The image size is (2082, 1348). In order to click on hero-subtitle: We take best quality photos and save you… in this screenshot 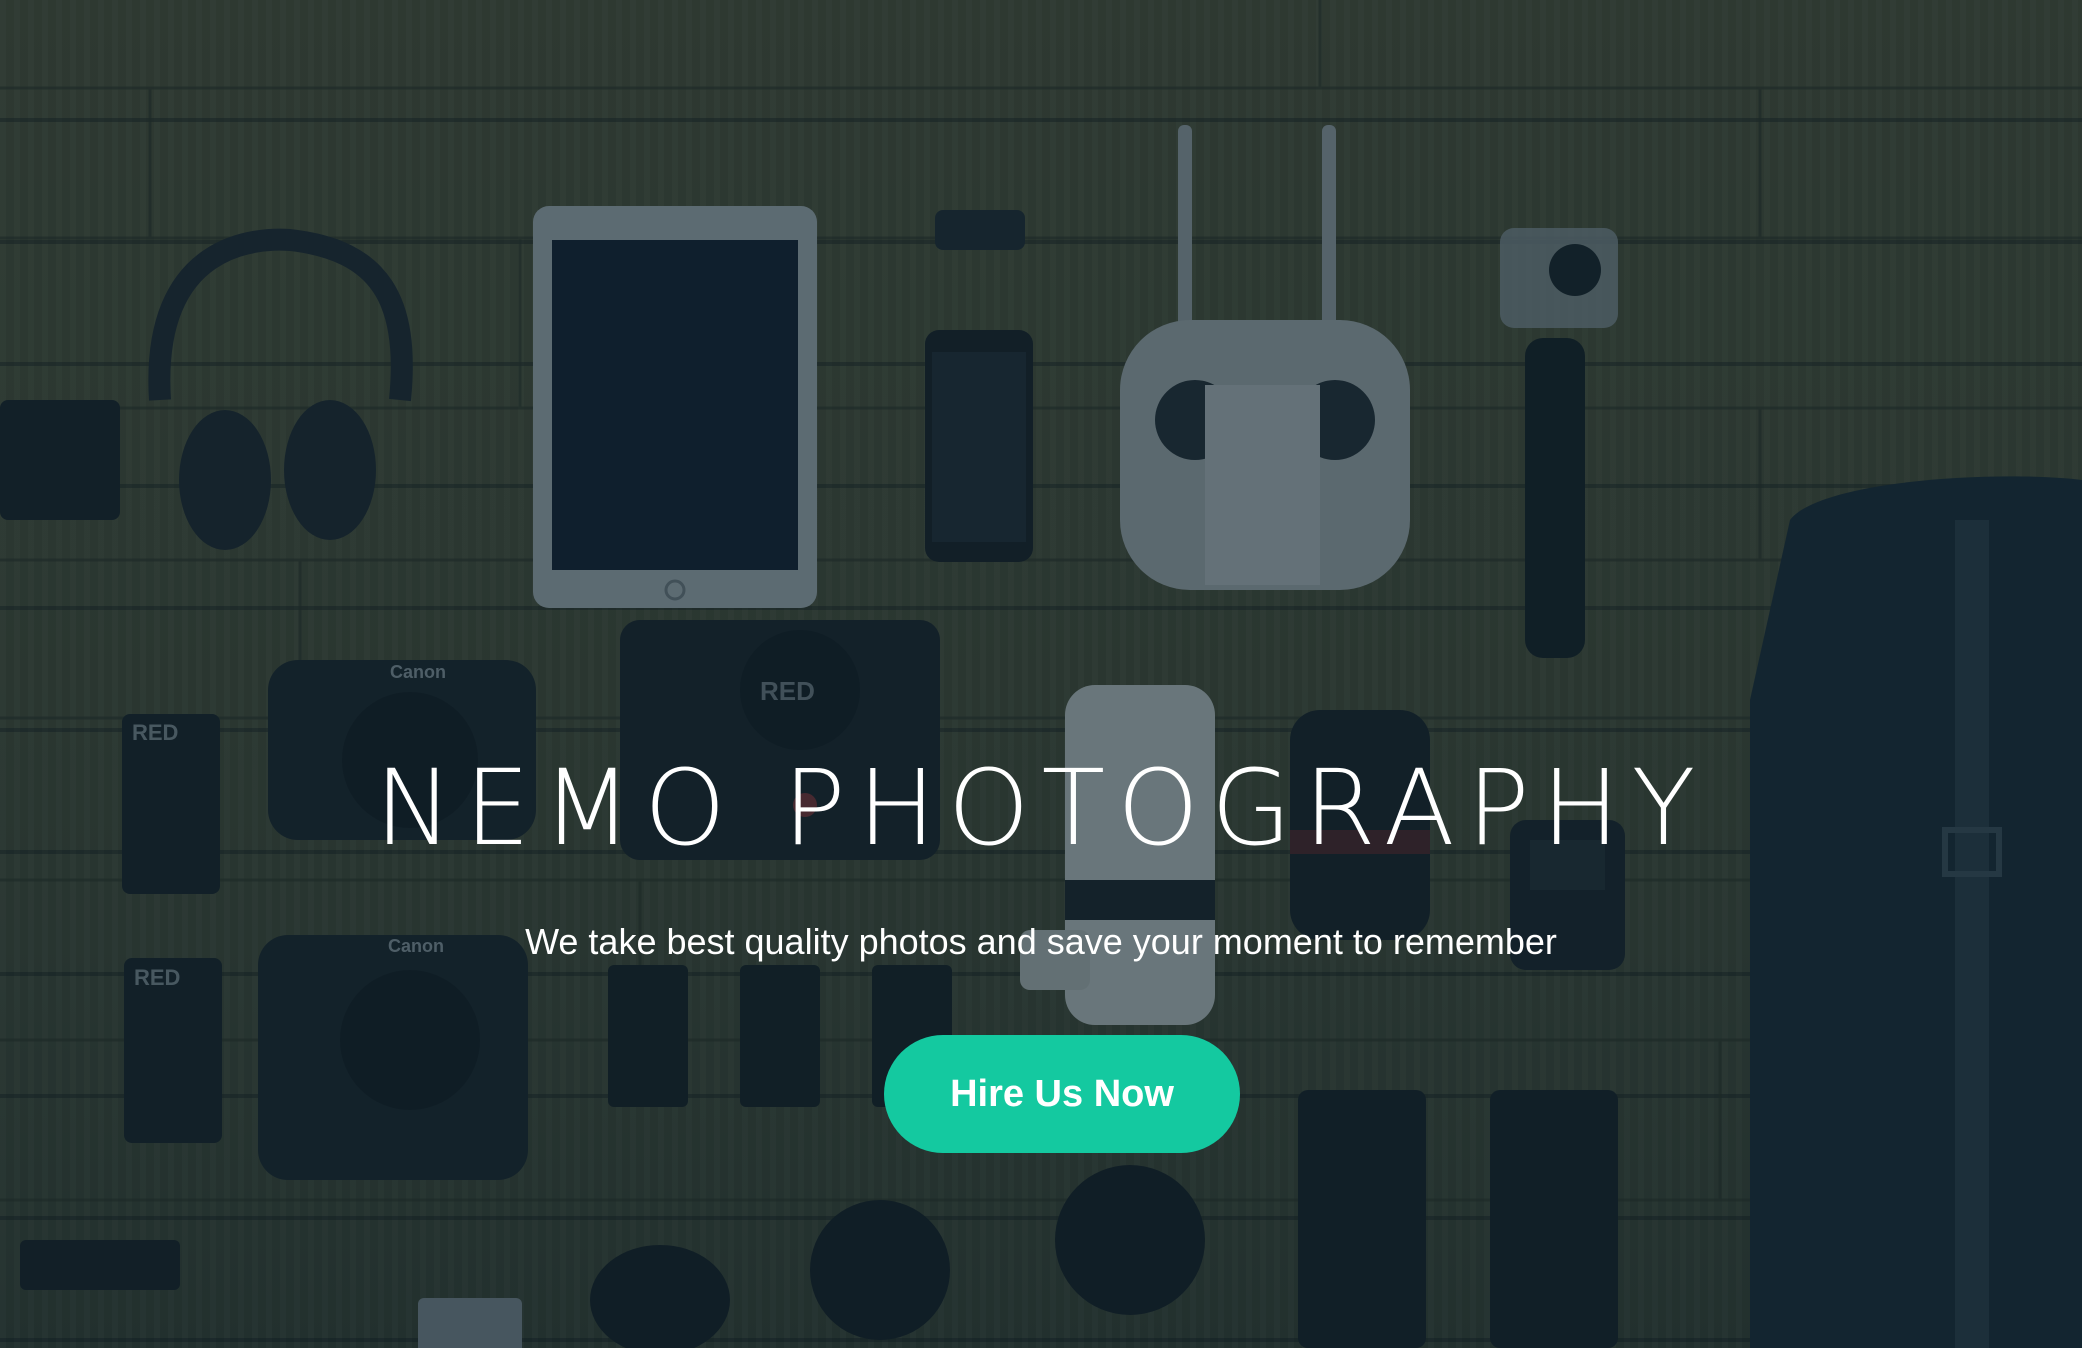, I will do `click(1041, 941)`.